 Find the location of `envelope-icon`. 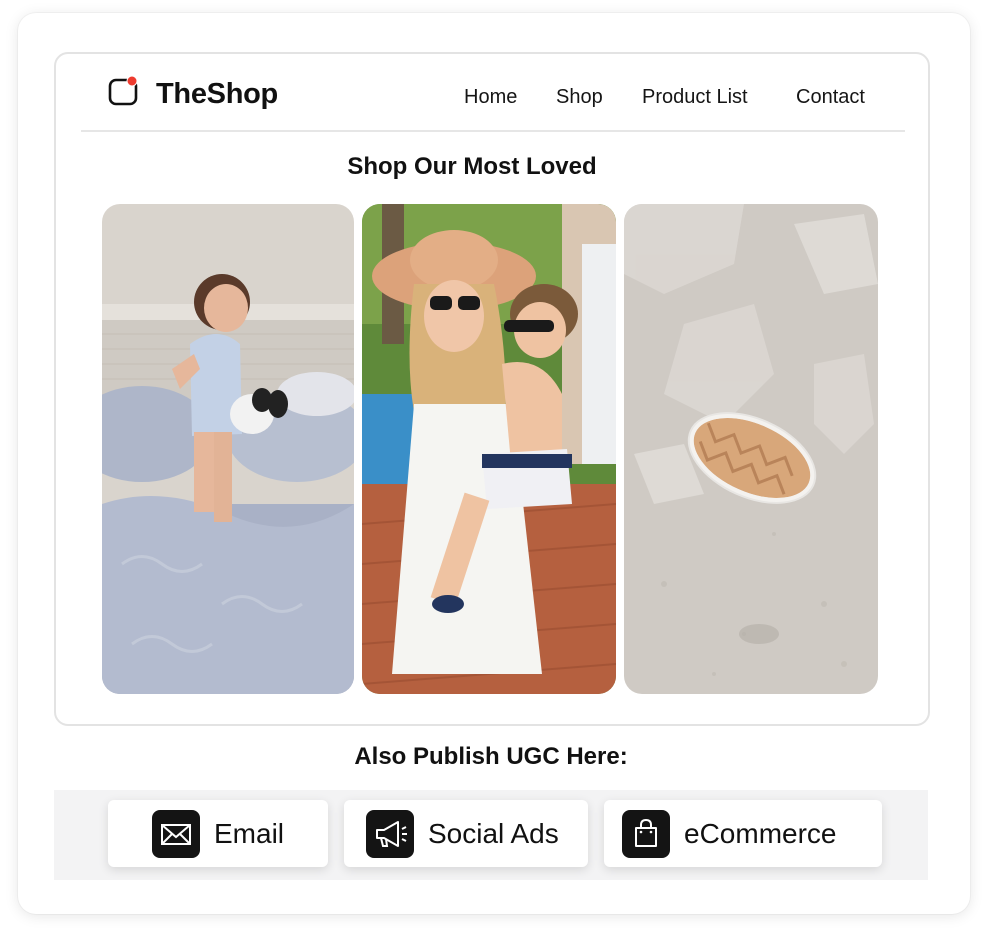

envelope-icon is located at coordinates (176, 834).